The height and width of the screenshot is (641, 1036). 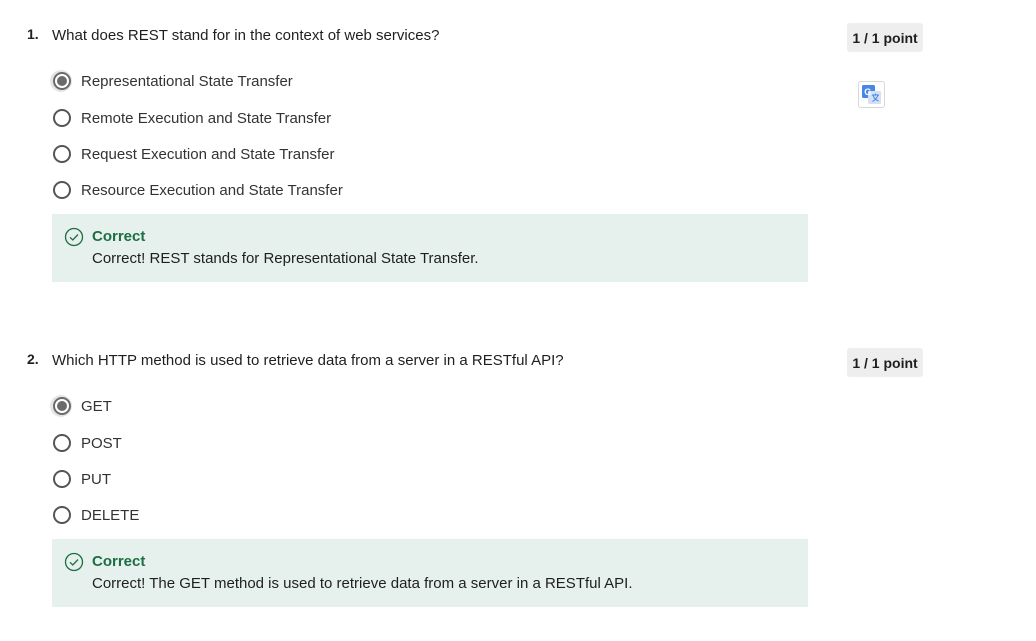 What do you see at coordinates (33, 359) in the screenshot?
I see `question-number: 2.` at bounding box center [33, 359].